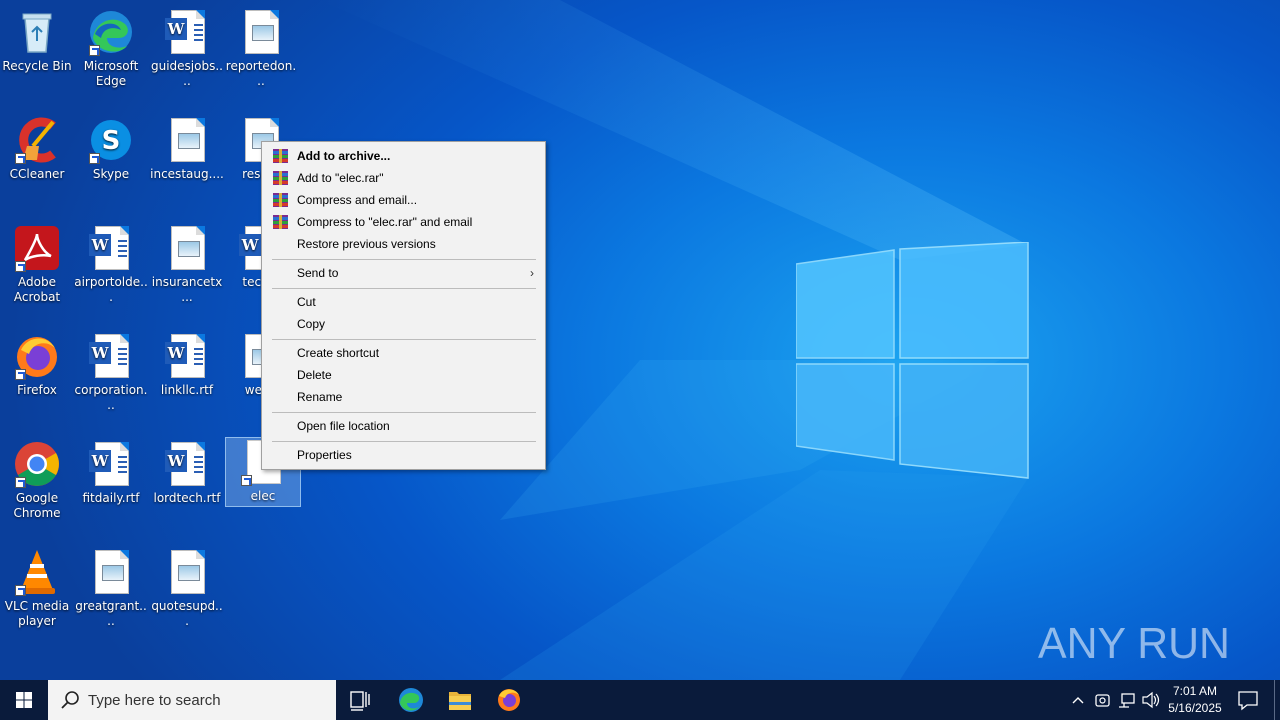  Describe the element at coordinates (37, 289) in the screenshot. I see `icon-label: Adobe Acrobat` at that location.